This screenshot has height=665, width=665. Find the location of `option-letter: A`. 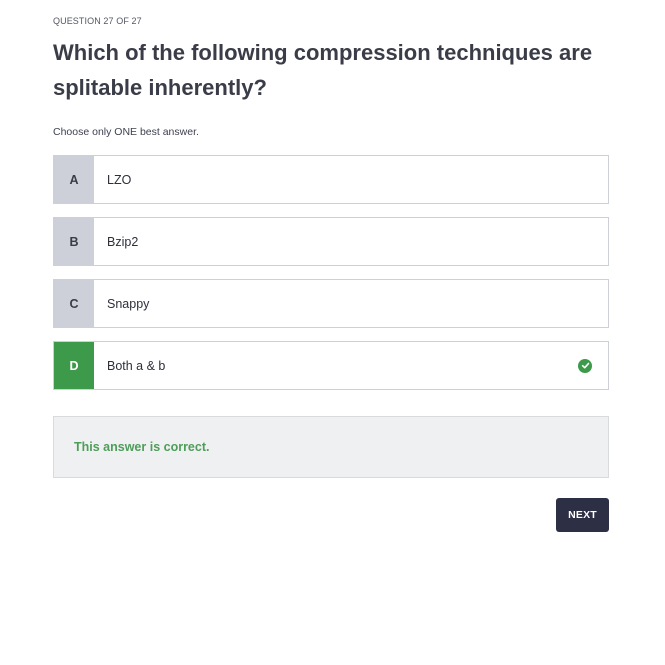

option-letter: A is located at coordinates (74, 179).